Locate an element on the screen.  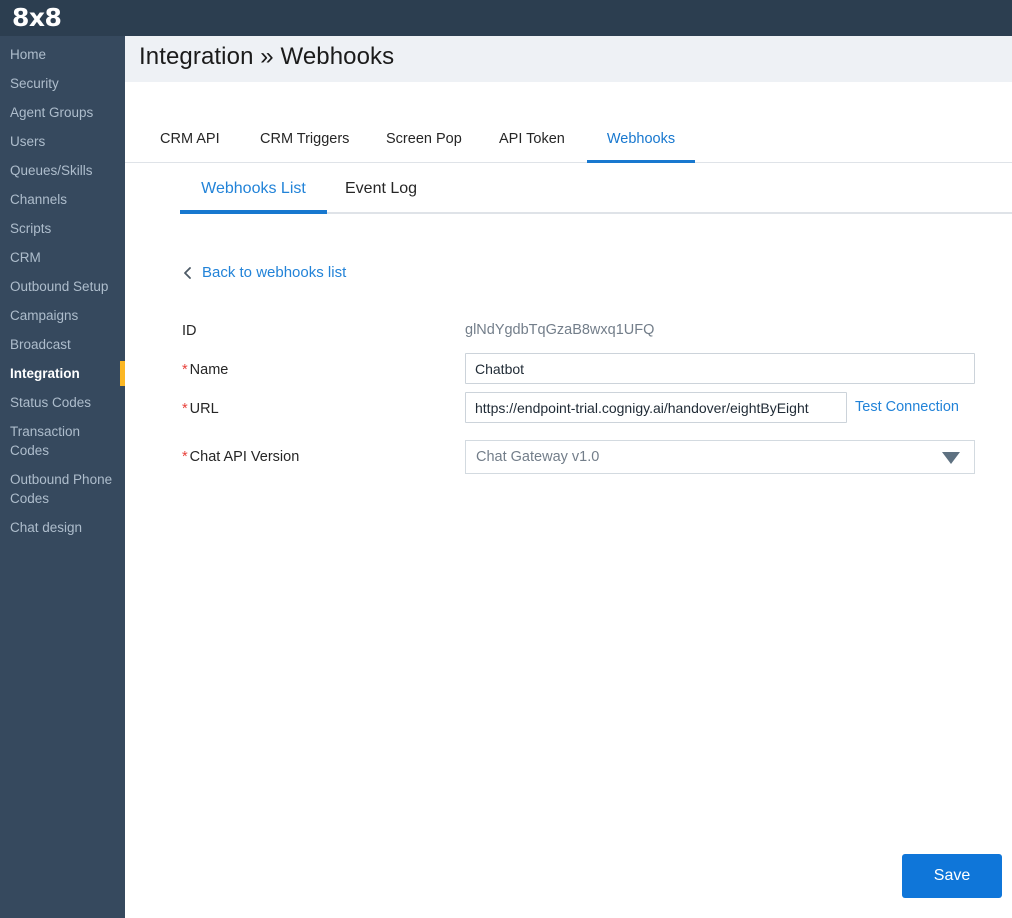
sidebar-item-chat-design: Chat design is located at coordinates (62, 527).